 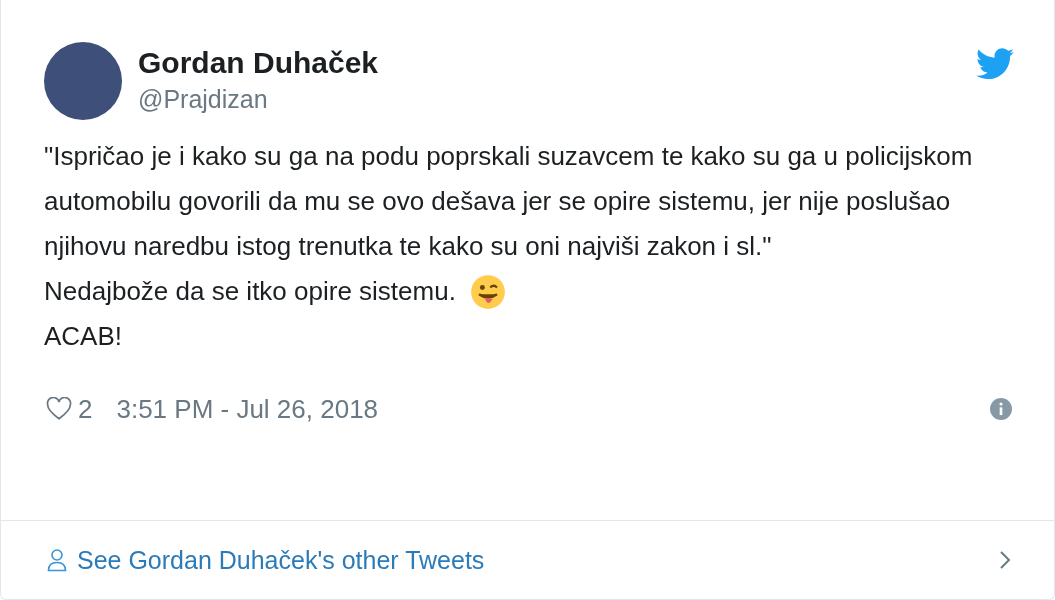 What do you see at coordinates (258, 99) in the screenshot?
I see `author-handle: @Prajdizan` at bounding box center [258, 99].